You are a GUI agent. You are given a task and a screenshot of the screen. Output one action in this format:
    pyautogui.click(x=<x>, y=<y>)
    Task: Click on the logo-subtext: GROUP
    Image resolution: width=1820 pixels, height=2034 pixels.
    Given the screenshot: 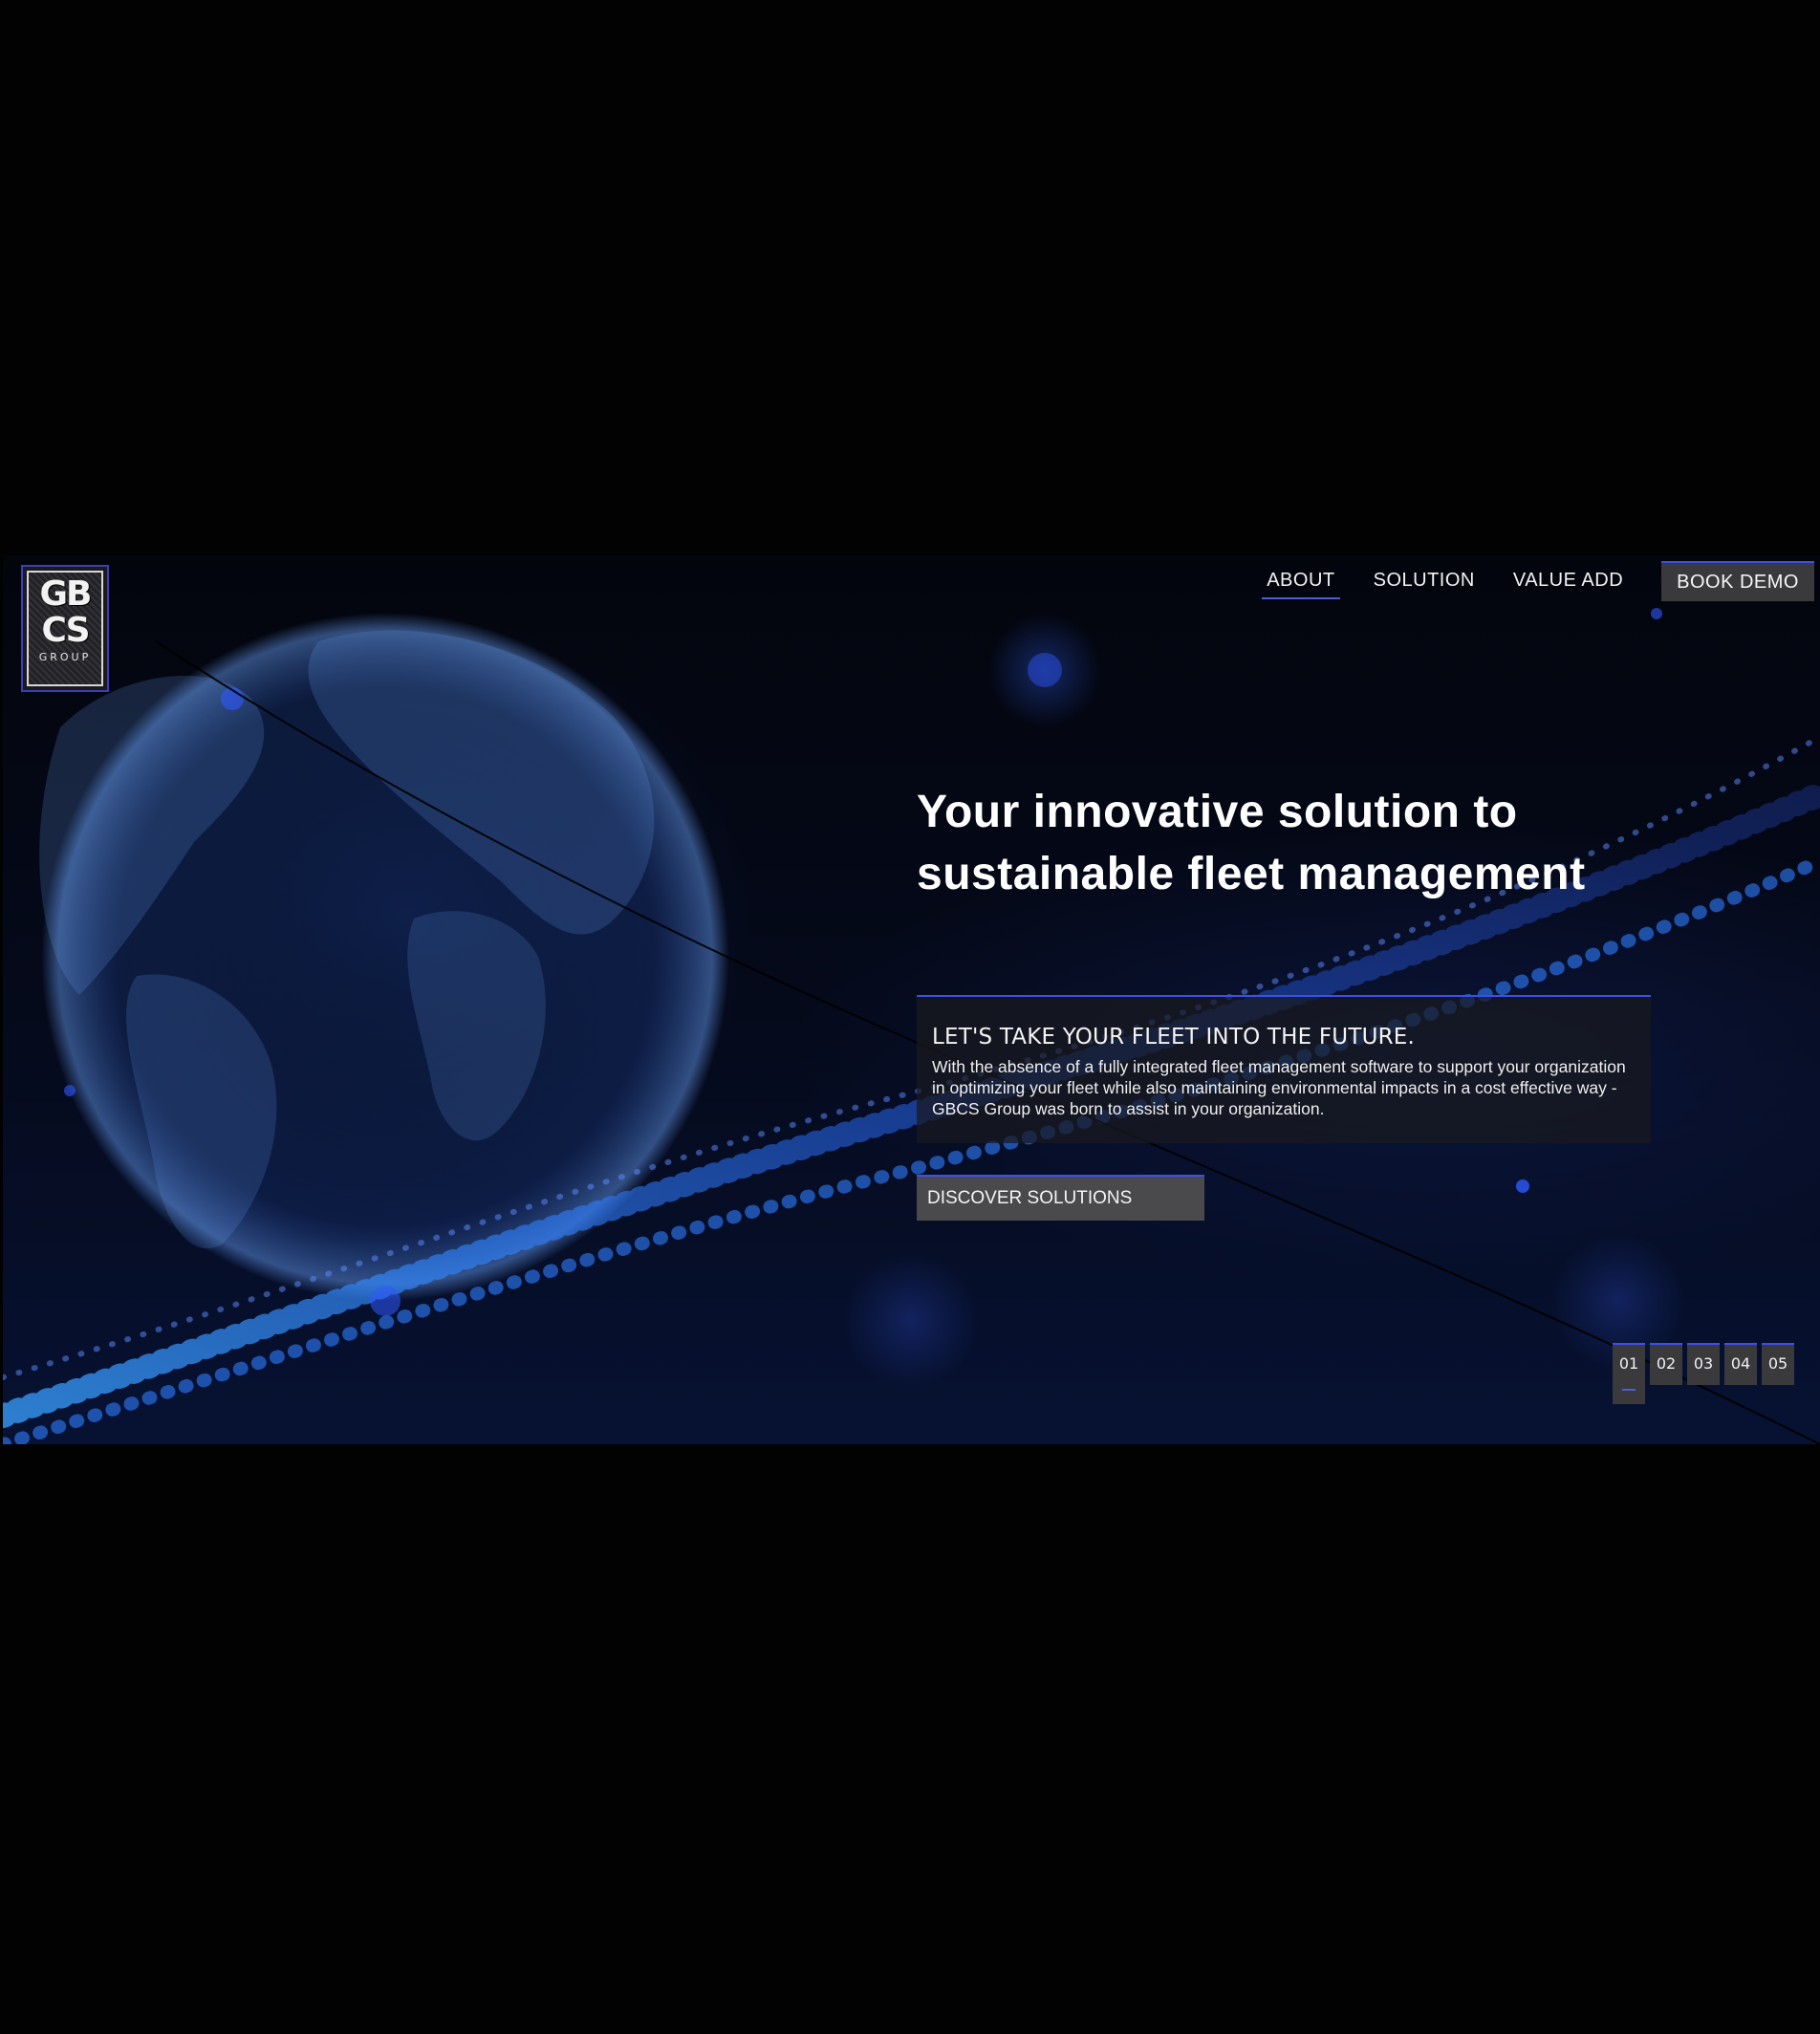 What is the action you would take?
    pyautogui.click(x=65, y=657)
    